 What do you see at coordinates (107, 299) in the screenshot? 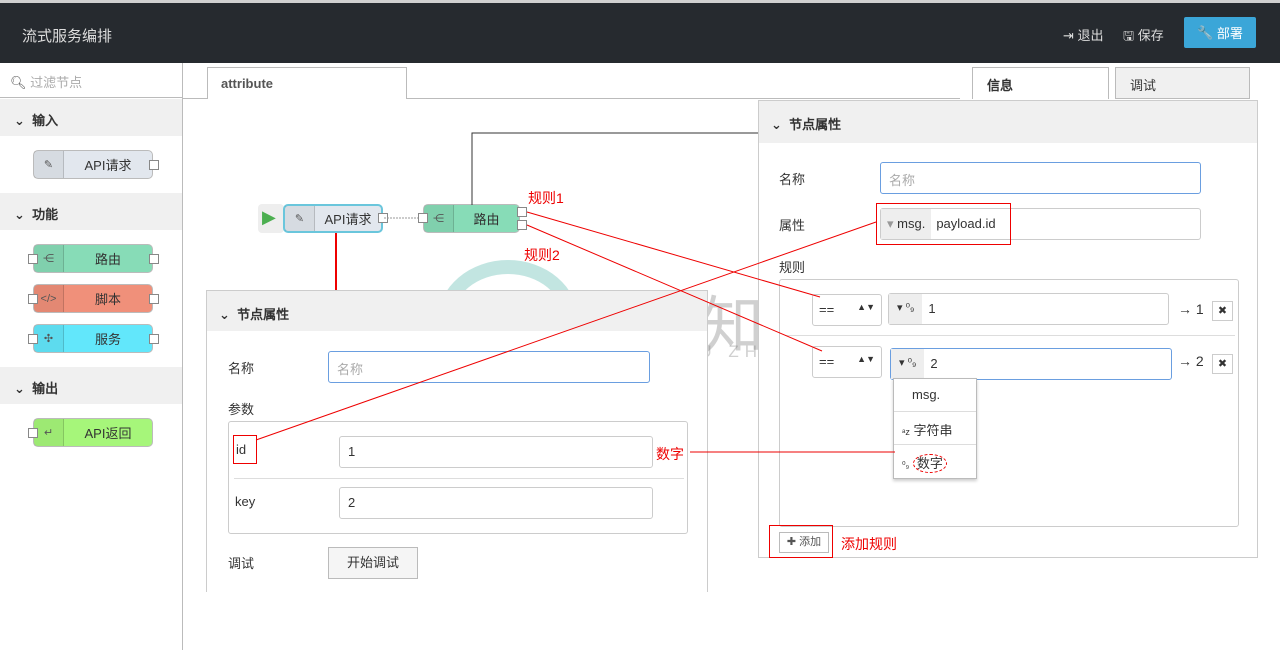
I see `node-label: 脚本` at bounding box center [107, 299].